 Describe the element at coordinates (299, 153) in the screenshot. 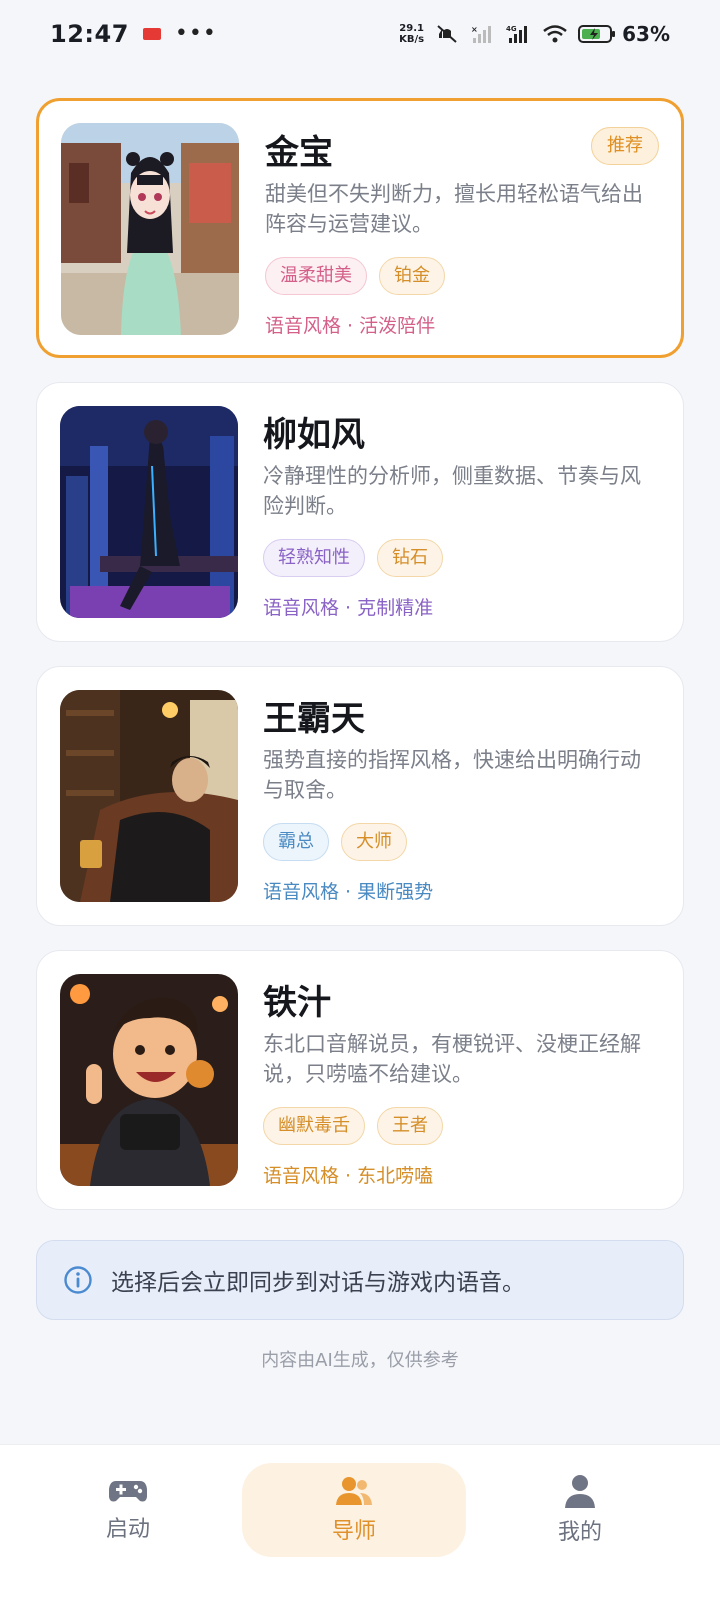

I see `advisor-name: 金宝` at that location.